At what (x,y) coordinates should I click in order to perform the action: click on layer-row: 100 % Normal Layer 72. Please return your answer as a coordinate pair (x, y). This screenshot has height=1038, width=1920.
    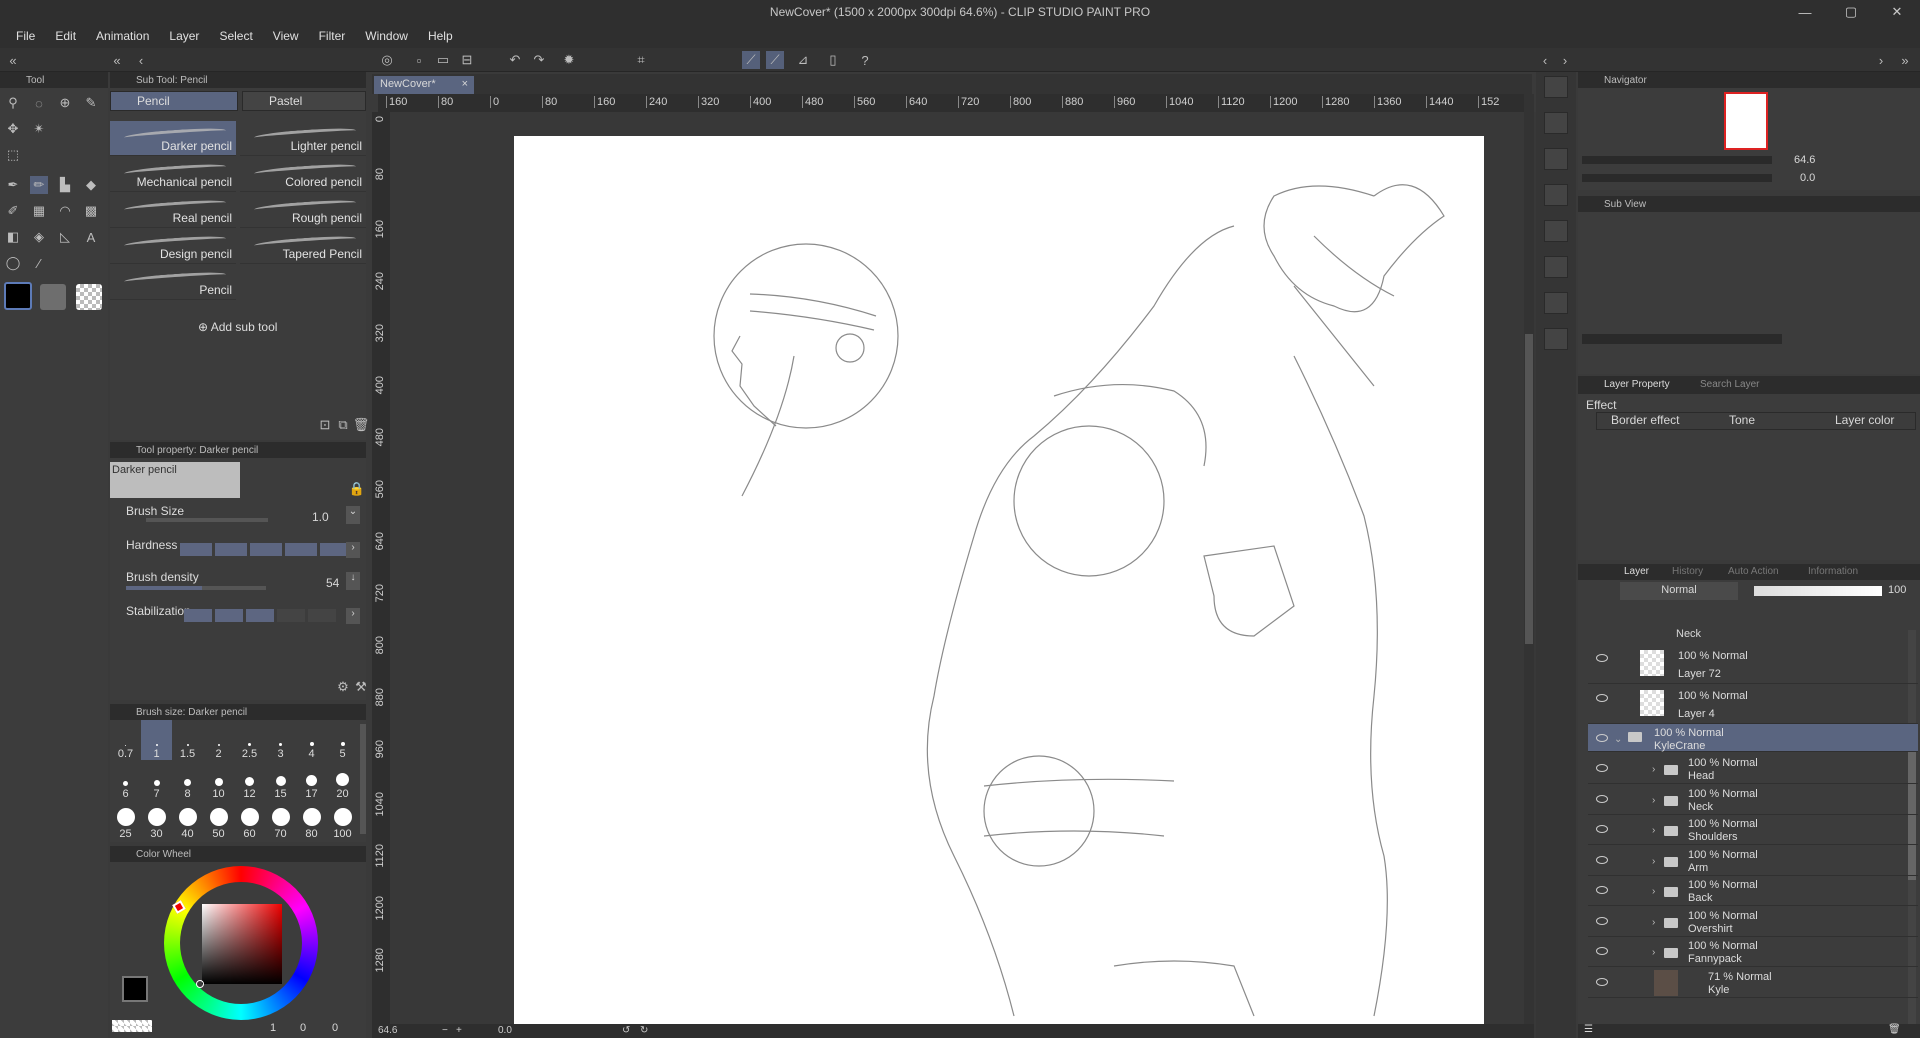
    Looking at the image, I should click on (1753, 664).